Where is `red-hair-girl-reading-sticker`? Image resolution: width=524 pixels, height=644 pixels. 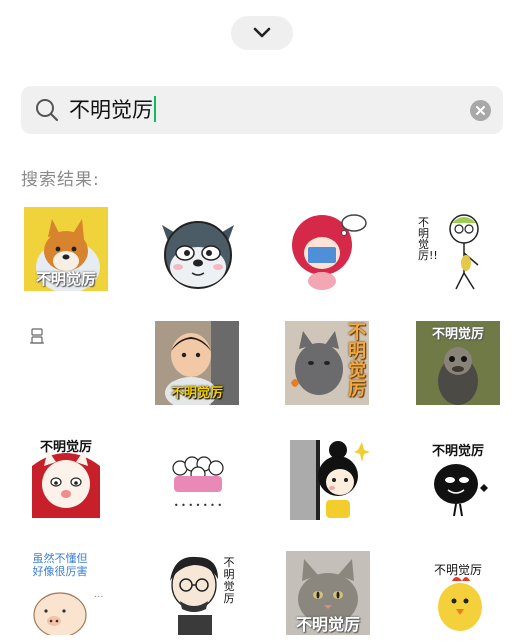
red-hair-girl-reading-sticker is located at coordinates (328, 249).